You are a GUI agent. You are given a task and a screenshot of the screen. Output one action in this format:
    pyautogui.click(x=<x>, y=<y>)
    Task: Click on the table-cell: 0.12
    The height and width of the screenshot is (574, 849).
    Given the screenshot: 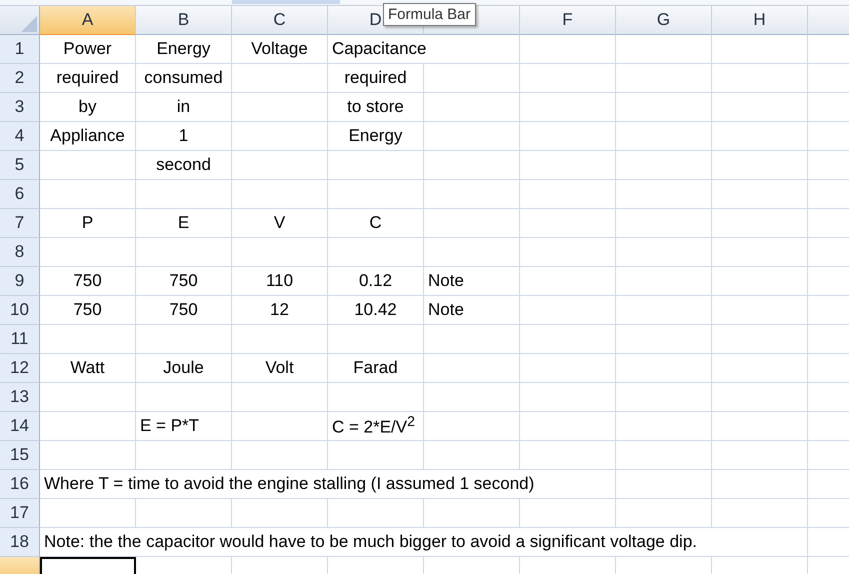 What is the action you would take?
    pyautogui.click(x=376, y=281)
    